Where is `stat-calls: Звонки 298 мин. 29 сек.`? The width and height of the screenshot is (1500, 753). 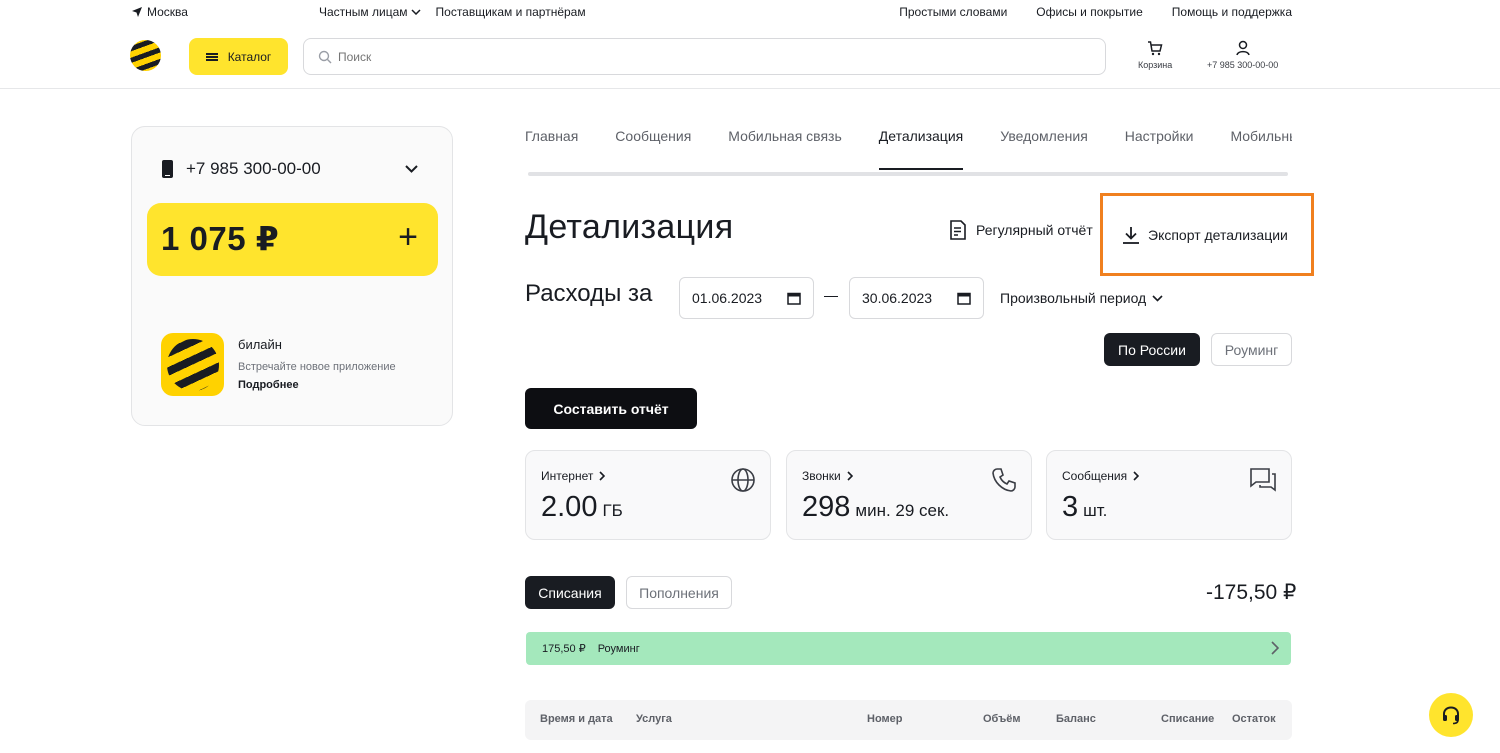 stat-calls: Звонки 298 мин. 29 сек. is located at coordinates (909, 495).